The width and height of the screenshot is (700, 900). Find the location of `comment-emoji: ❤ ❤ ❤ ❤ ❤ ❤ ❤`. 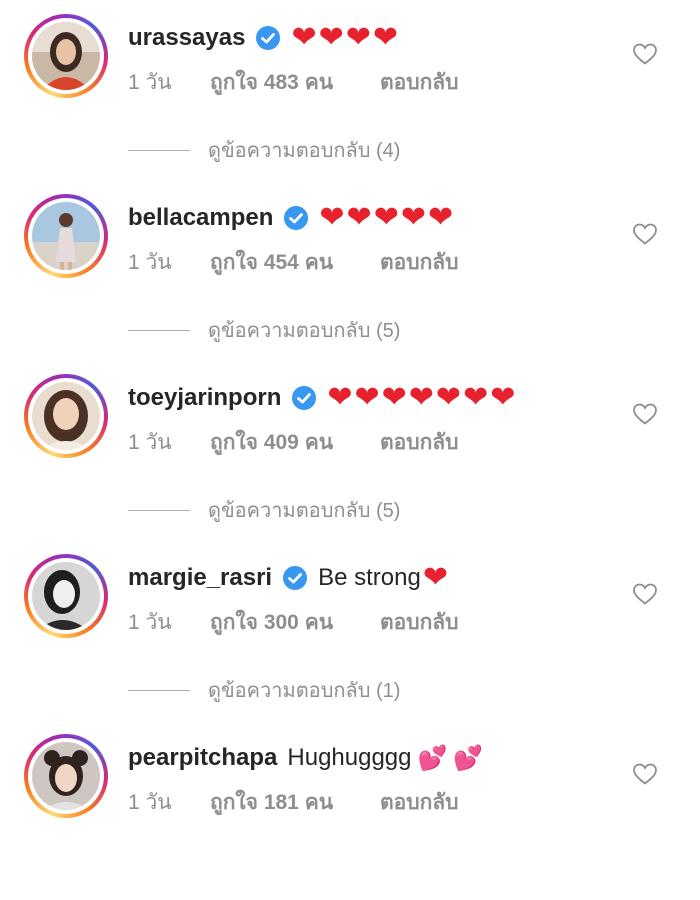

comment-emoji: ❤ ❤ ❤ ❤ ❤ ❤ ❤ is located at coordinates (422, 398).